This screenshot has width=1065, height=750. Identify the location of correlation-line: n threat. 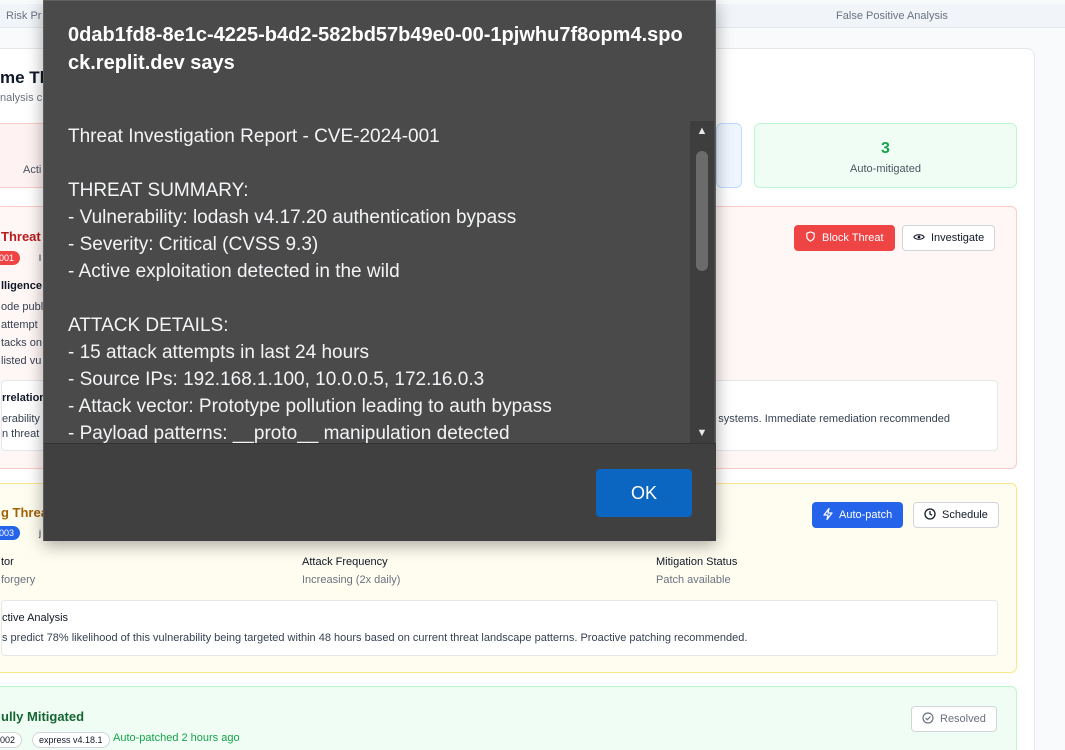
(21, 434).